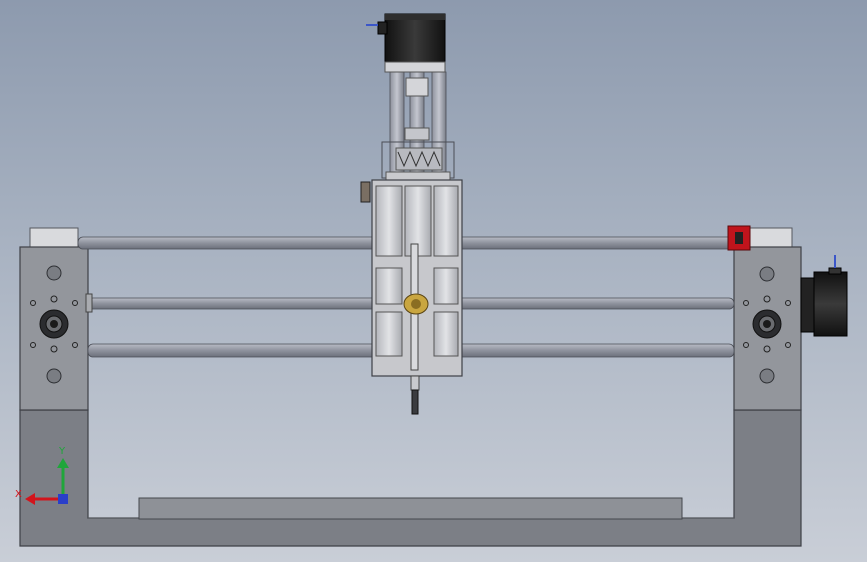 The height and width of the screenshot is (562, 867). I want to click on y-axis-label: Y, so click(62, 451).